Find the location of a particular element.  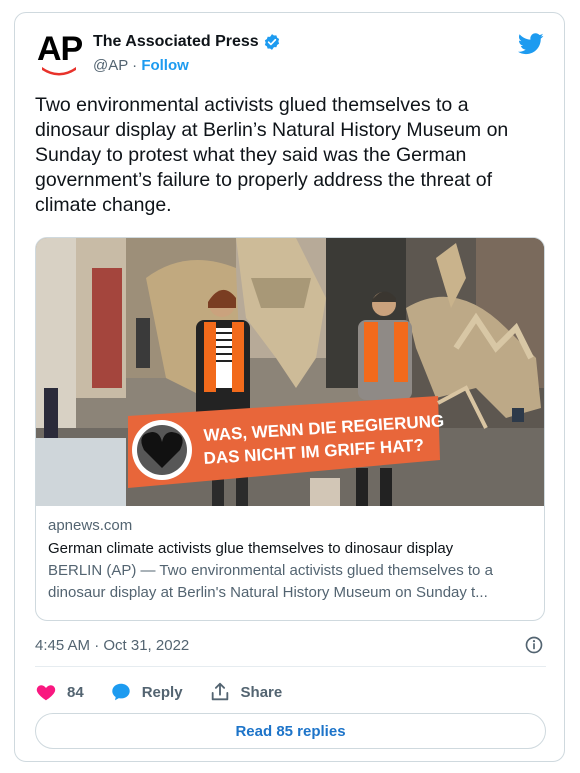

share-button: Share is located at coordinates (246, 692).